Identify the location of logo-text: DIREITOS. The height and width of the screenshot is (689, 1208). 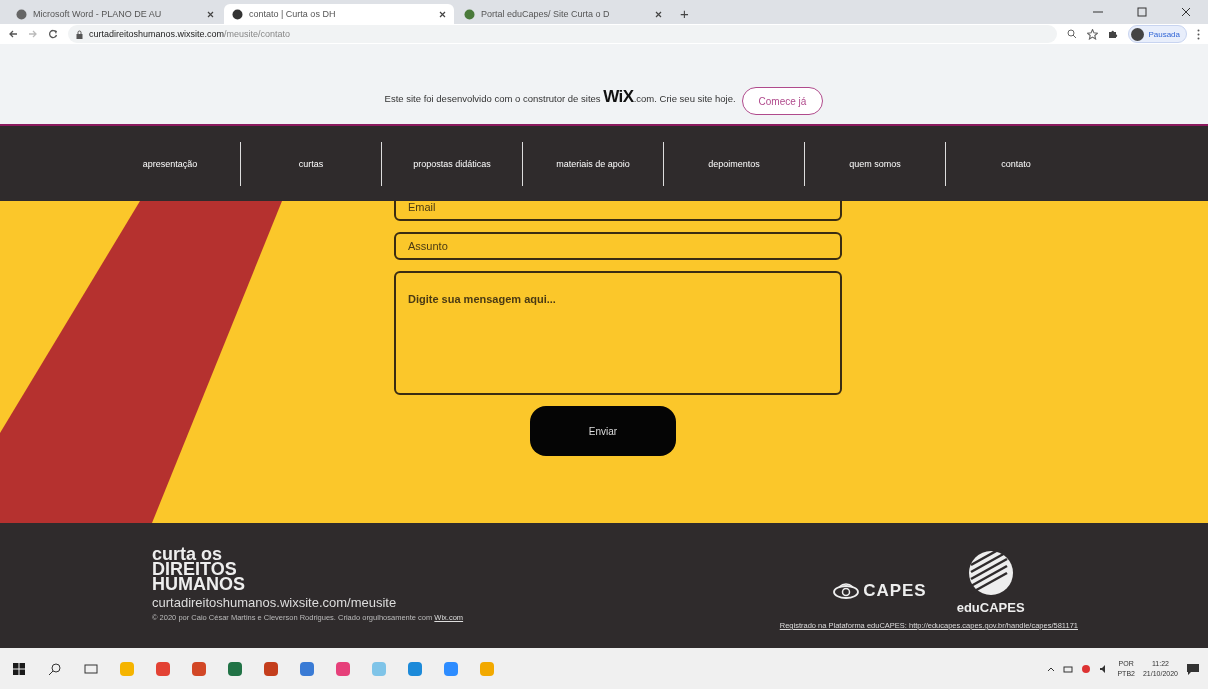
(194, 569).